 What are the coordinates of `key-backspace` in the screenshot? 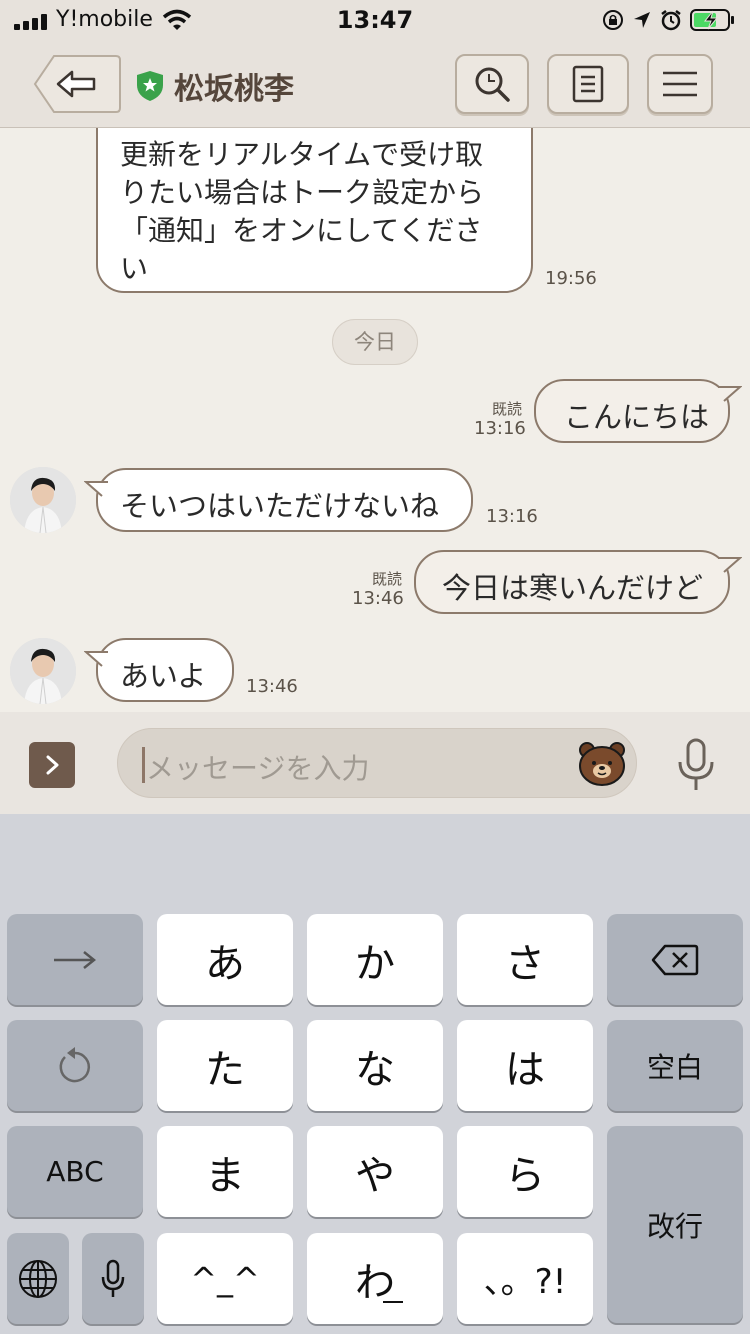 It's located at (675, 959).